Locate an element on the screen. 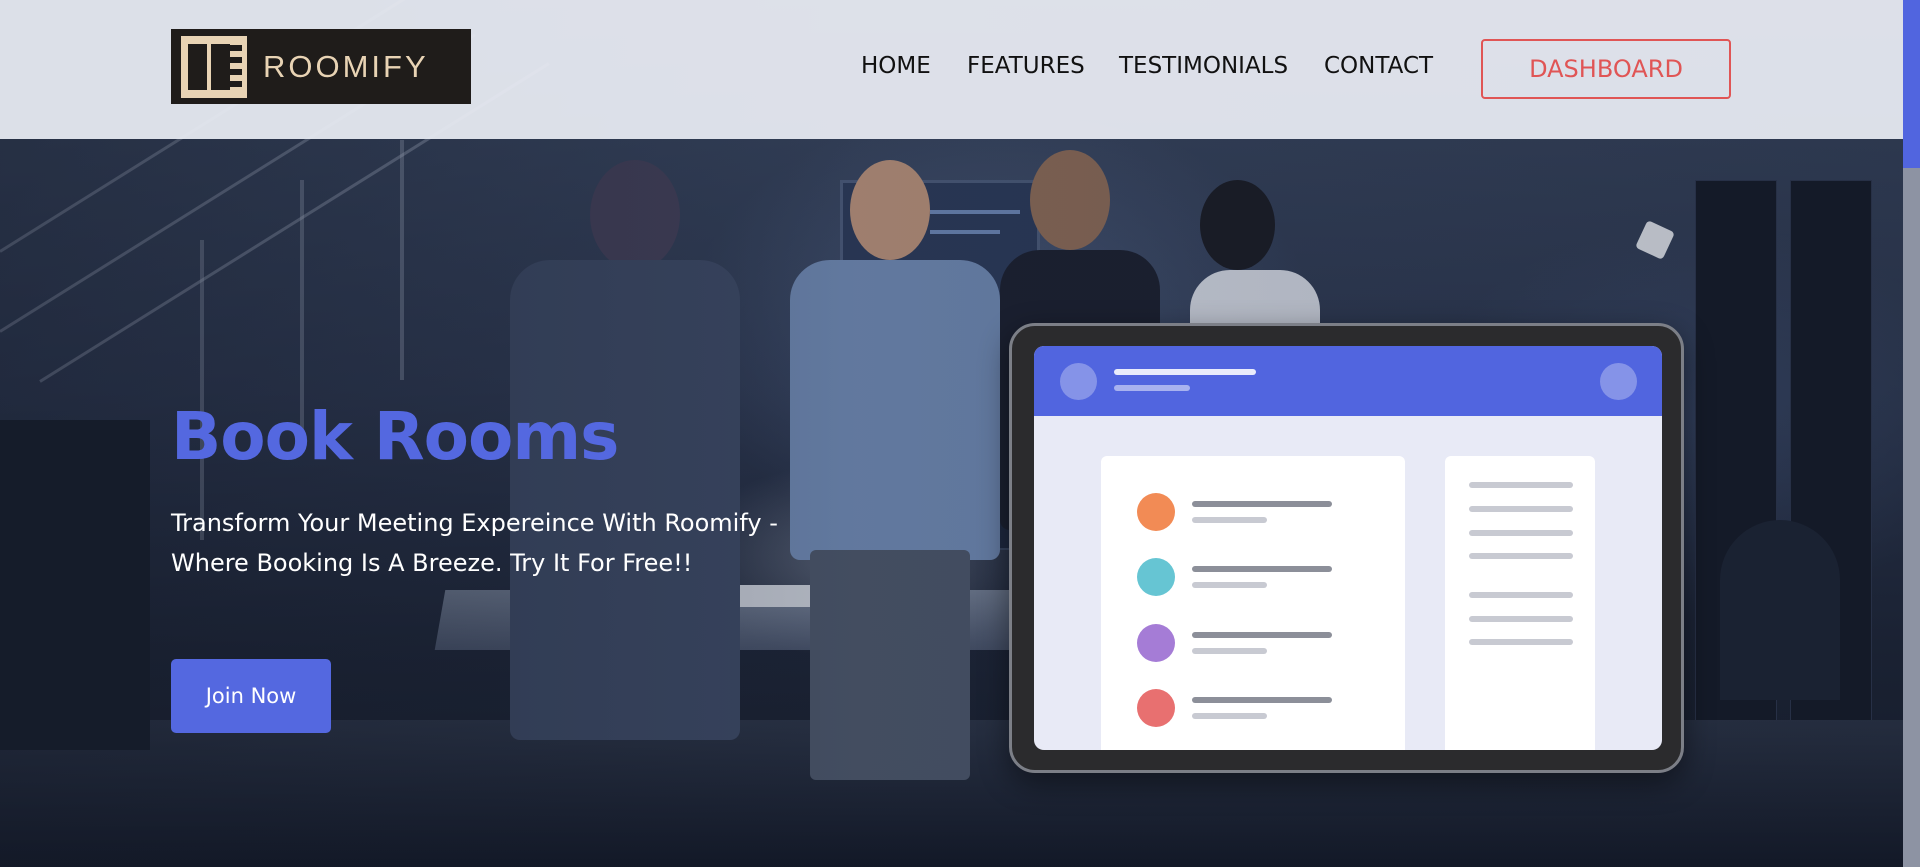  nav-home: HOME is located at coordinates (896, 66).